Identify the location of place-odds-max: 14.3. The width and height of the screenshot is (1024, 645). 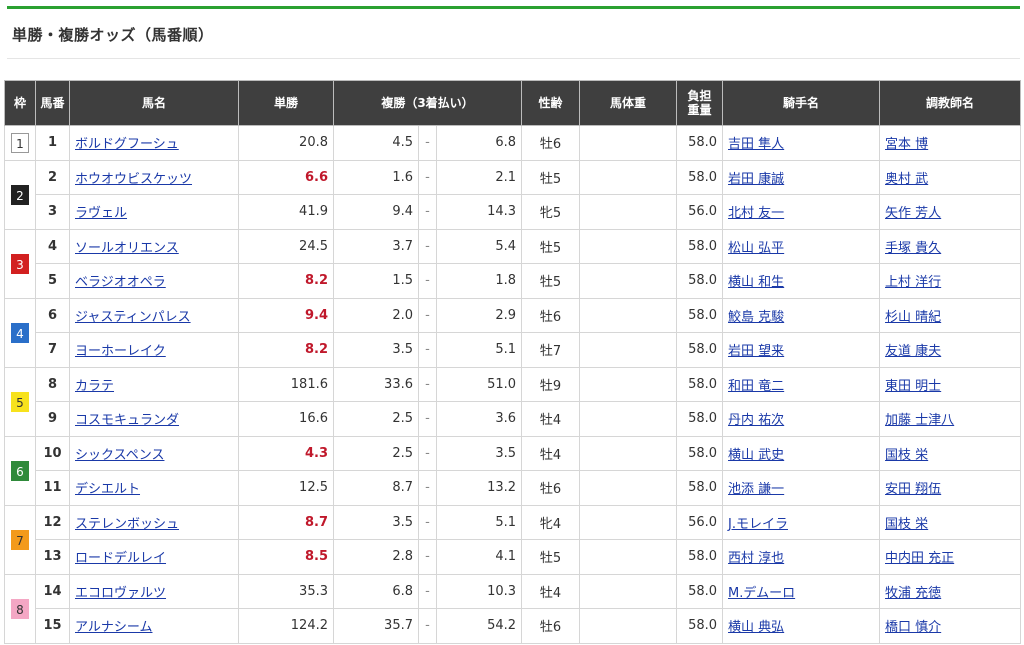
(479, 212).